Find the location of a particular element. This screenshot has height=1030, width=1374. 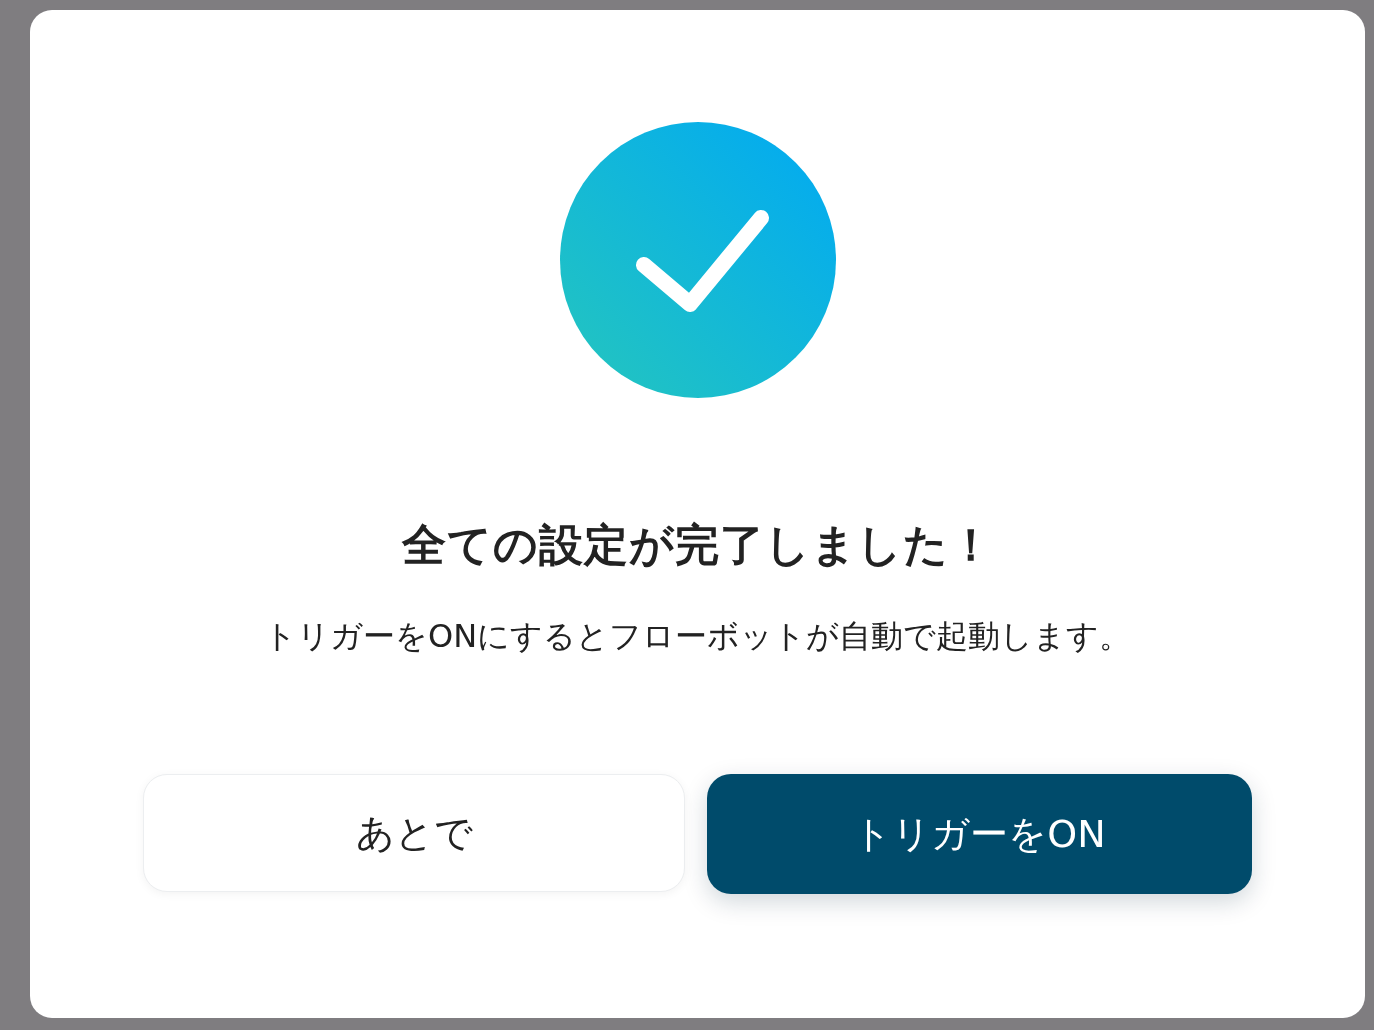

dialog-title: 全ての設定が完了しました！ is located at coordinates (697, 545).